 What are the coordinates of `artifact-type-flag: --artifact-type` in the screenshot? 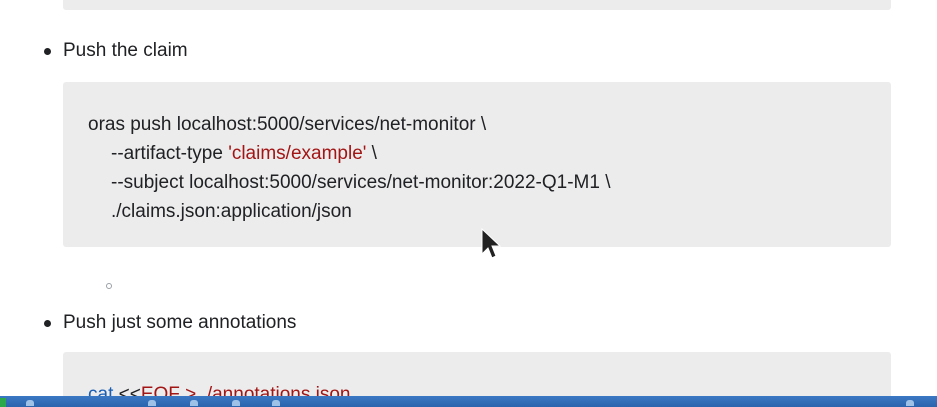 It's located at (170, 153).